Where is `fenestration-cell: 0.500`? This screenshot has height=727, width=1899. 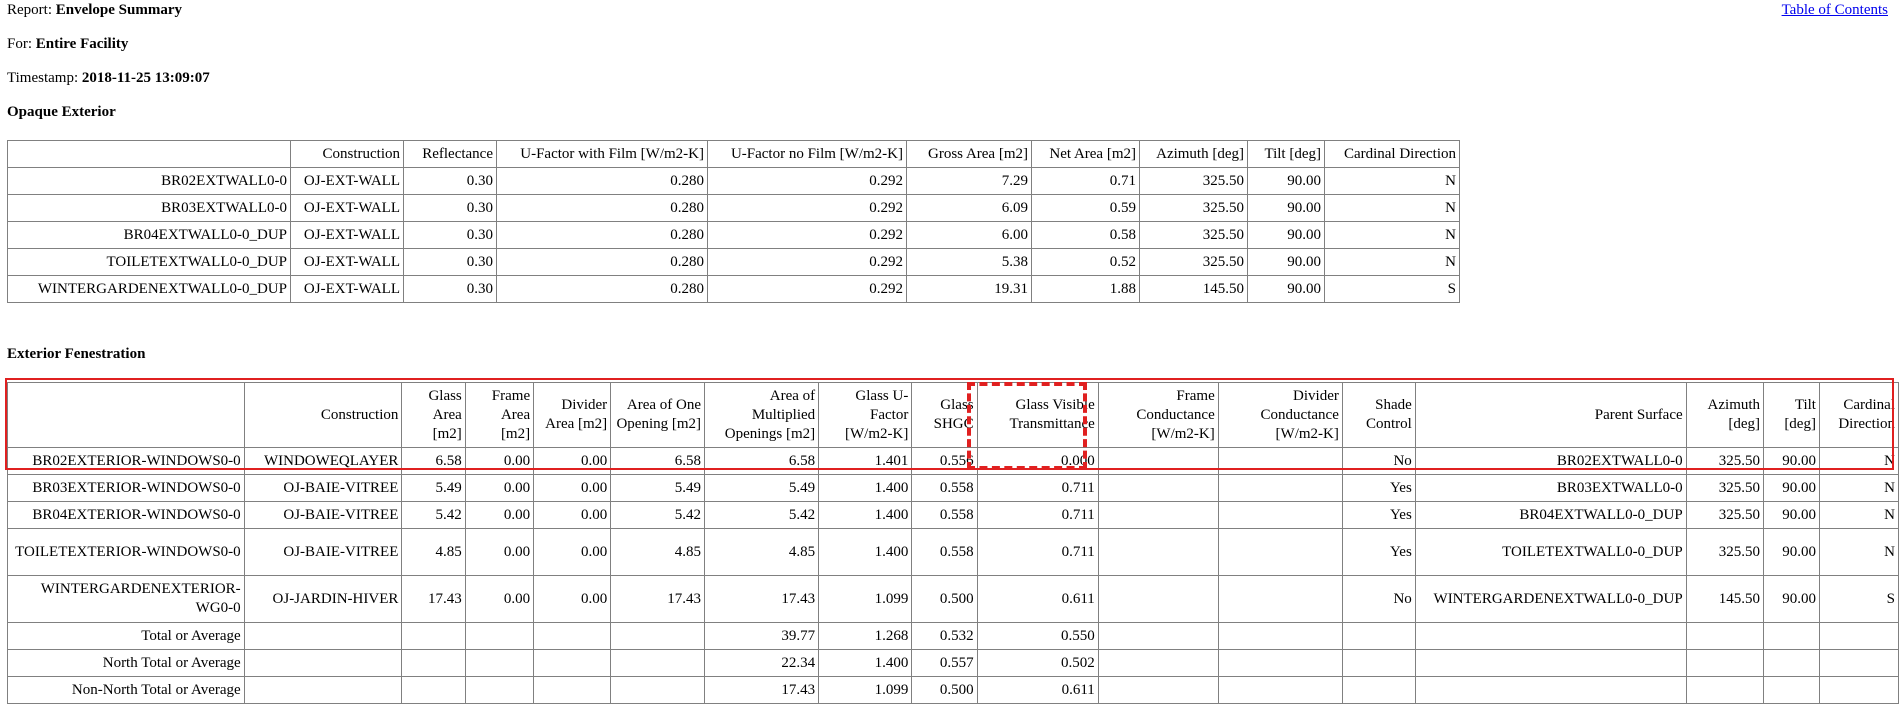 fenestration-cell: 0.500 is located at coordinates (944, 599).